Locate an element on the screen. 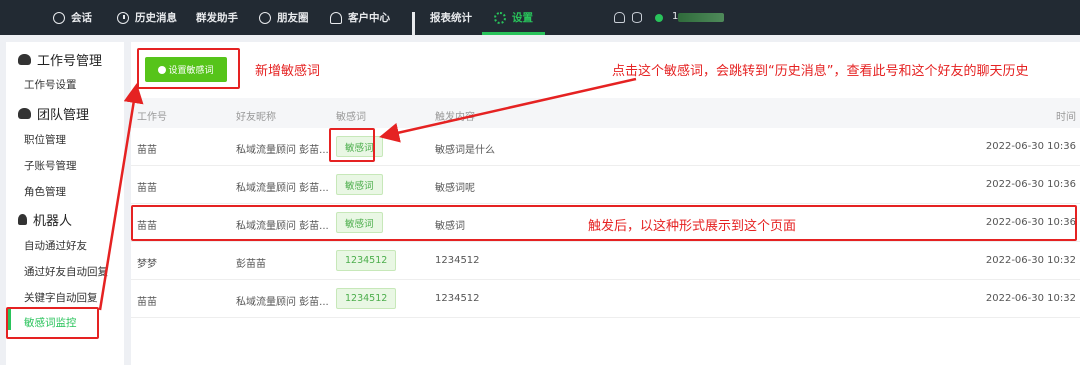 The image size is (1080, 365). sidebar-item-roles: 角色管理 is located at coordinates (45, 191).